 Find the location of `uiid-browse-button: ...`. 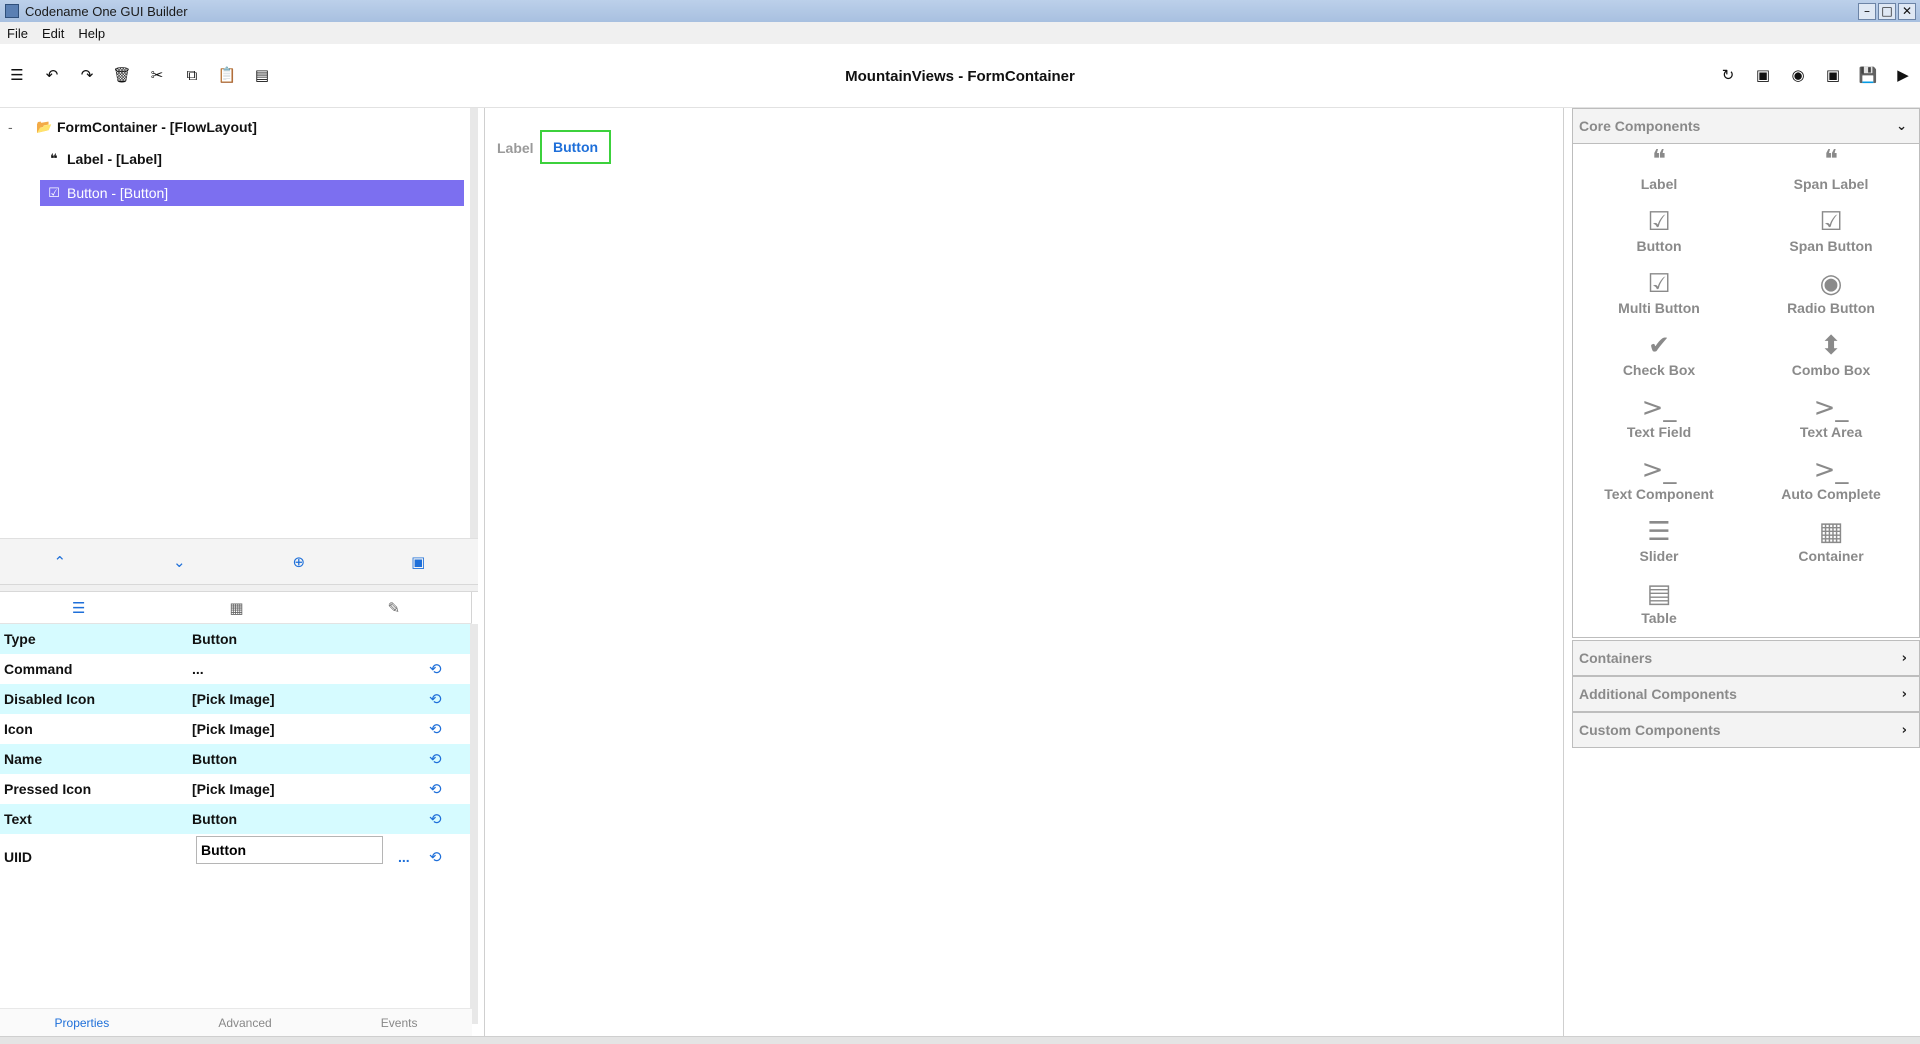

uiid-browse-button: ... is located at coordinates (404, 857).